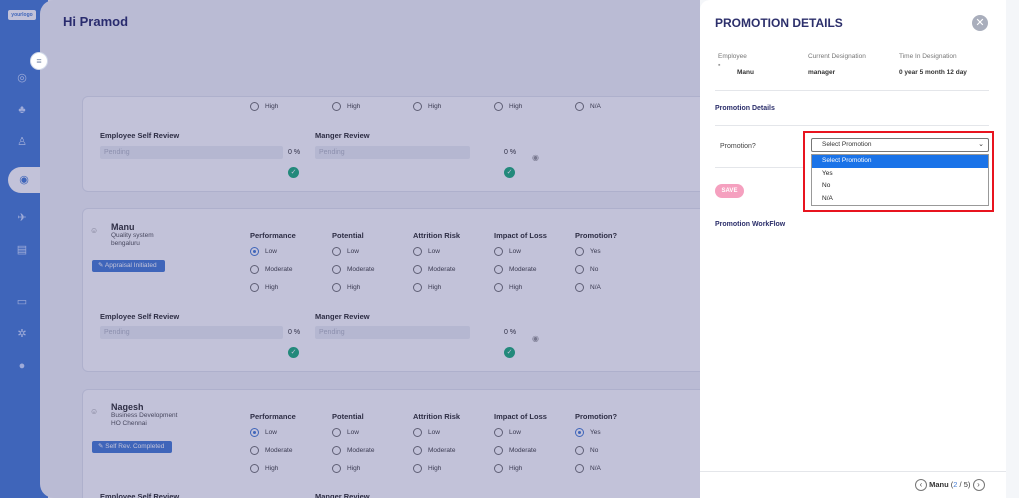 This screenshot has height=498, width=1019. Describe the element at coordinates (928, 56) in the screenshot. I see `time-label: Time In Designation` at that location.